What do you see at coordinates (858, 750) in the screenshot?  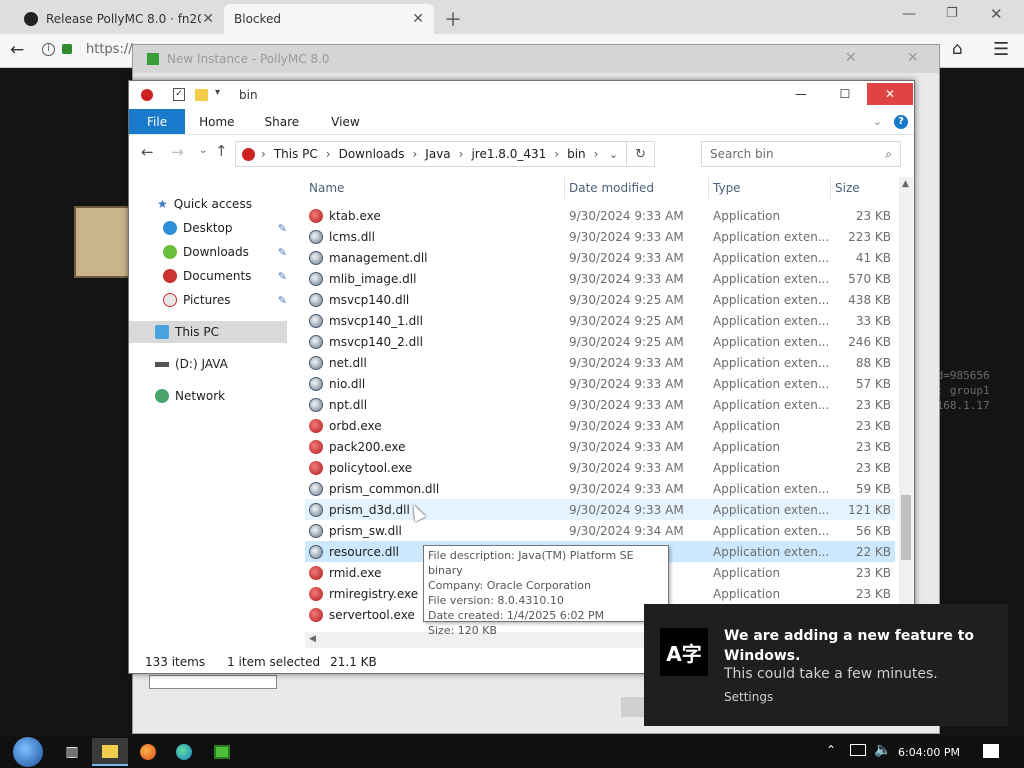 I see `network-tray-icon` at bounding box center [858, 750].